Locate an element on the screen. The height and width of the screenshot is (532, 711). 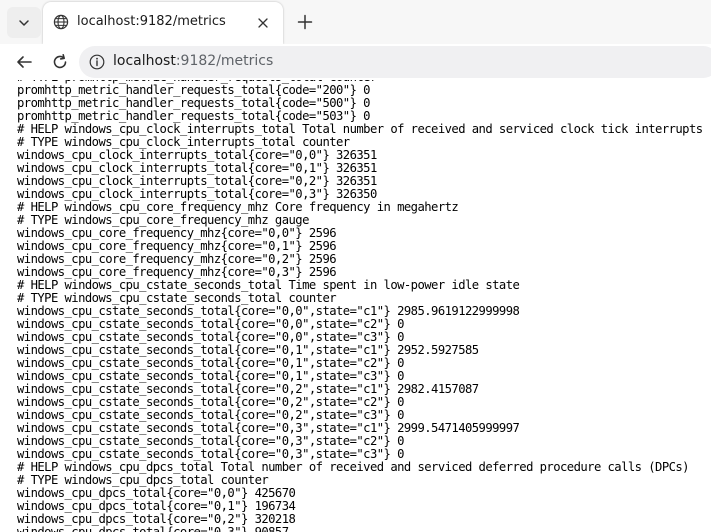
globe-icon is located at coordinates (61, 22).